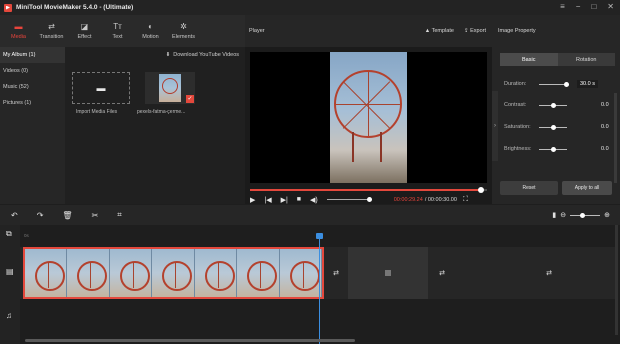  I want to click on tab-media: ▬ Media, so click(18, 31).